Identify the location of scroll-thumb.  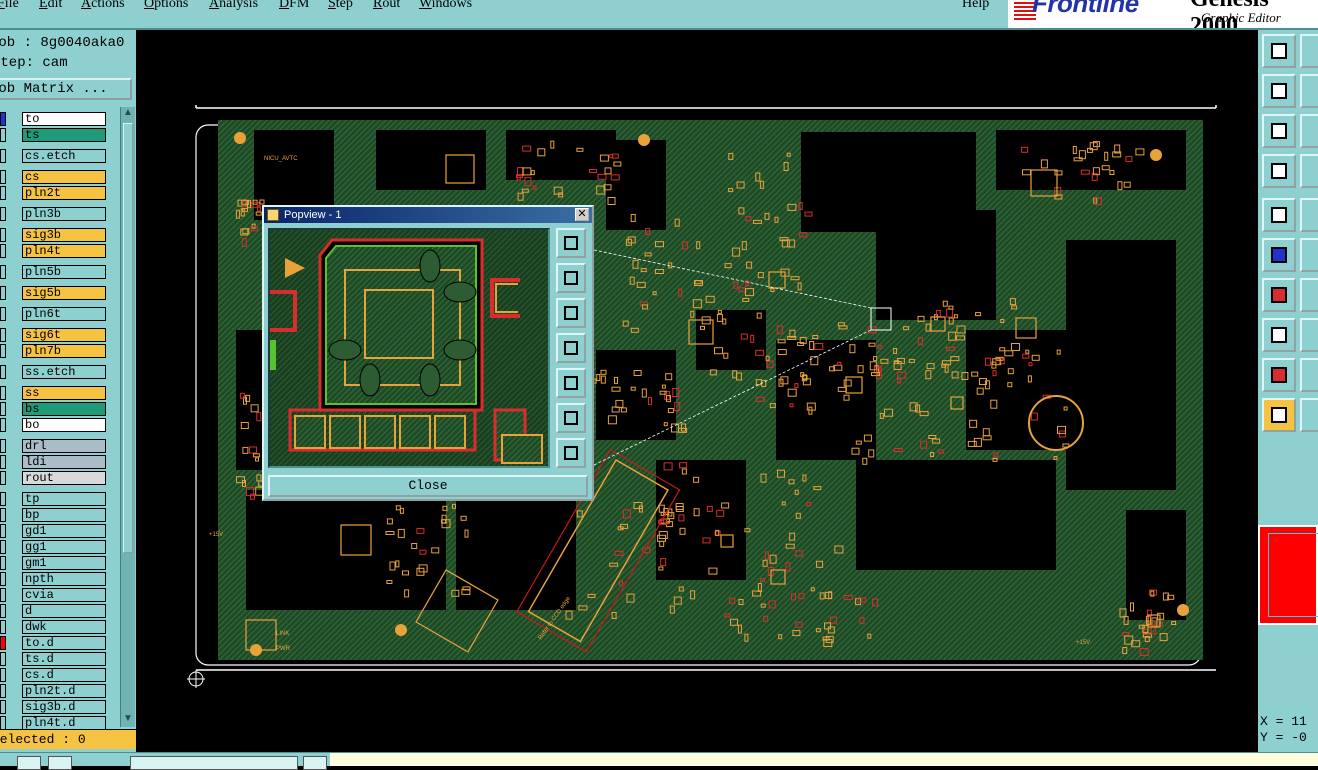
(128, 338).